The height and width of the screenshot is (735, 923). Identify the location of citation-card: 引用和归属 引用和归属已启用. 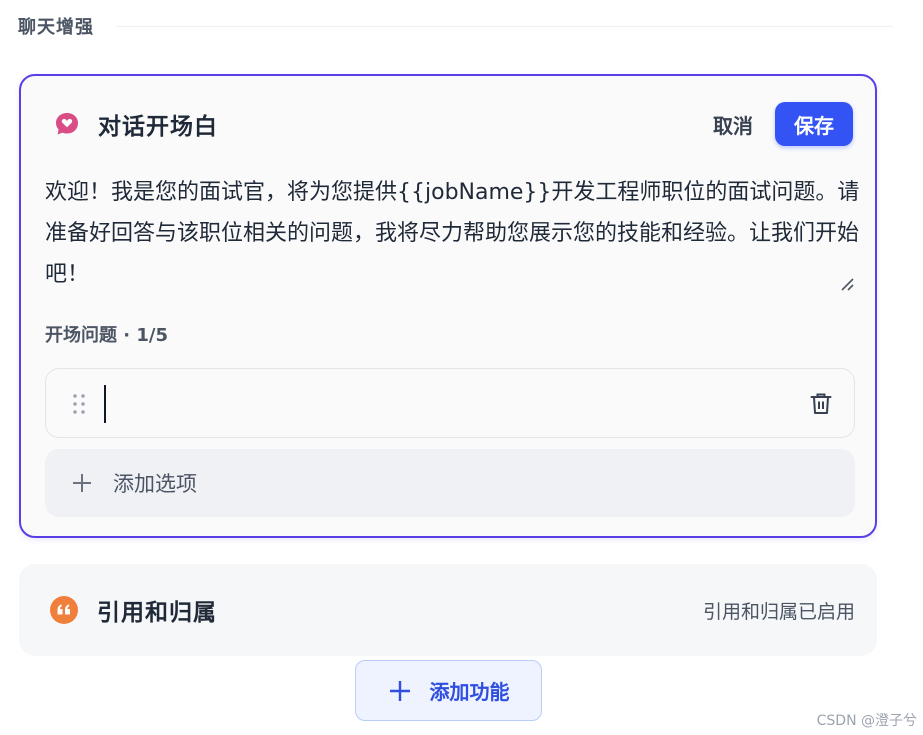
(448, 610).